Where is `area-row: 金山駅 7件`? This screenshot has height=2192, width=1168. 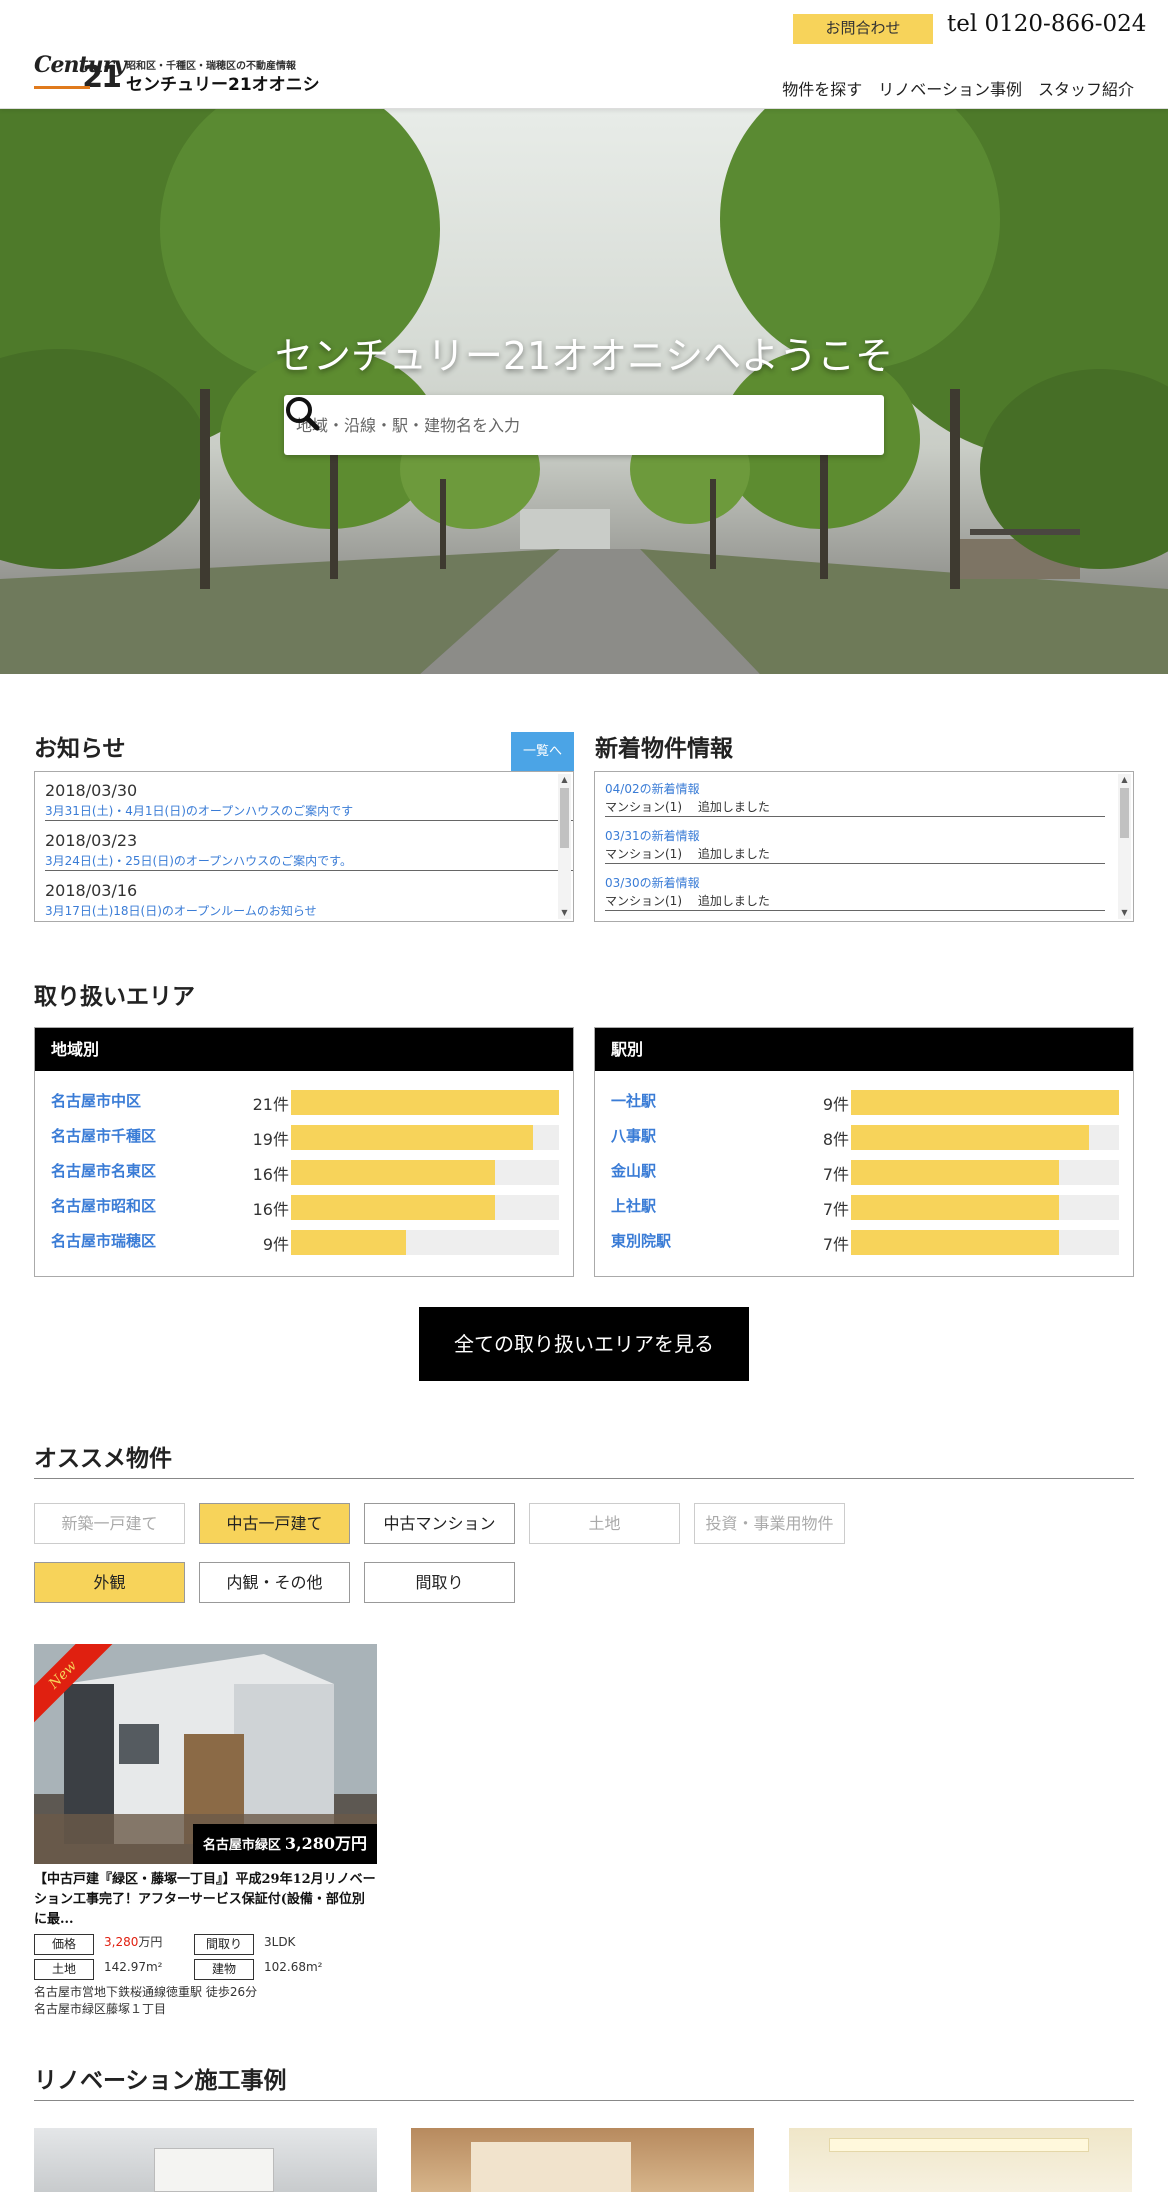
area-row: 金山駅 7件 is located at coordinates (872, 1171).